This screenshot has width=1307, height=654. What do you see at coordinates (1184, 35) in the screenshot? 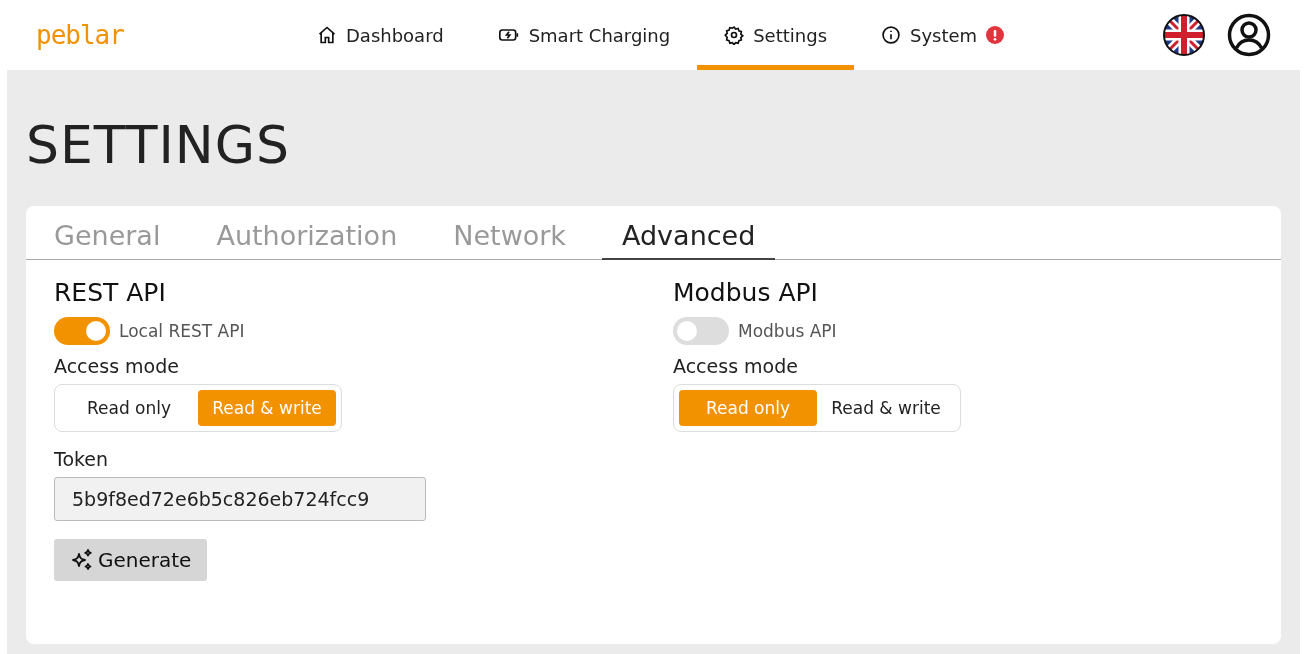
I see `uk-flag-icon` at bounding box center [1184, 35].